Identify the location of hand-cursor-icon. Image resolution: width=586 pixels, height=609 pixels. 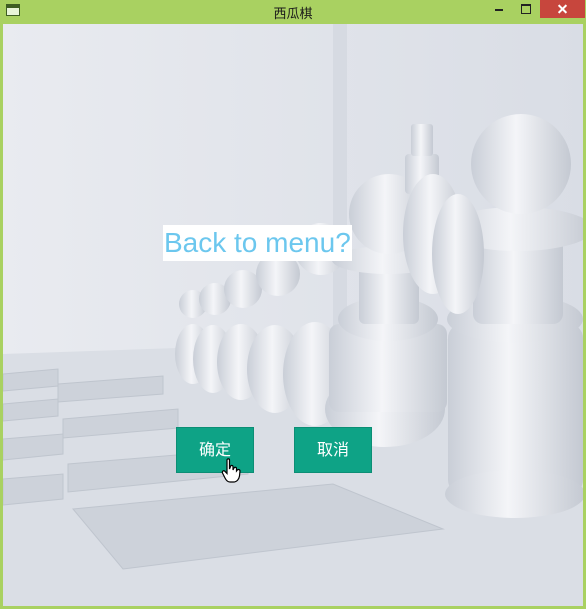
(231, 470).